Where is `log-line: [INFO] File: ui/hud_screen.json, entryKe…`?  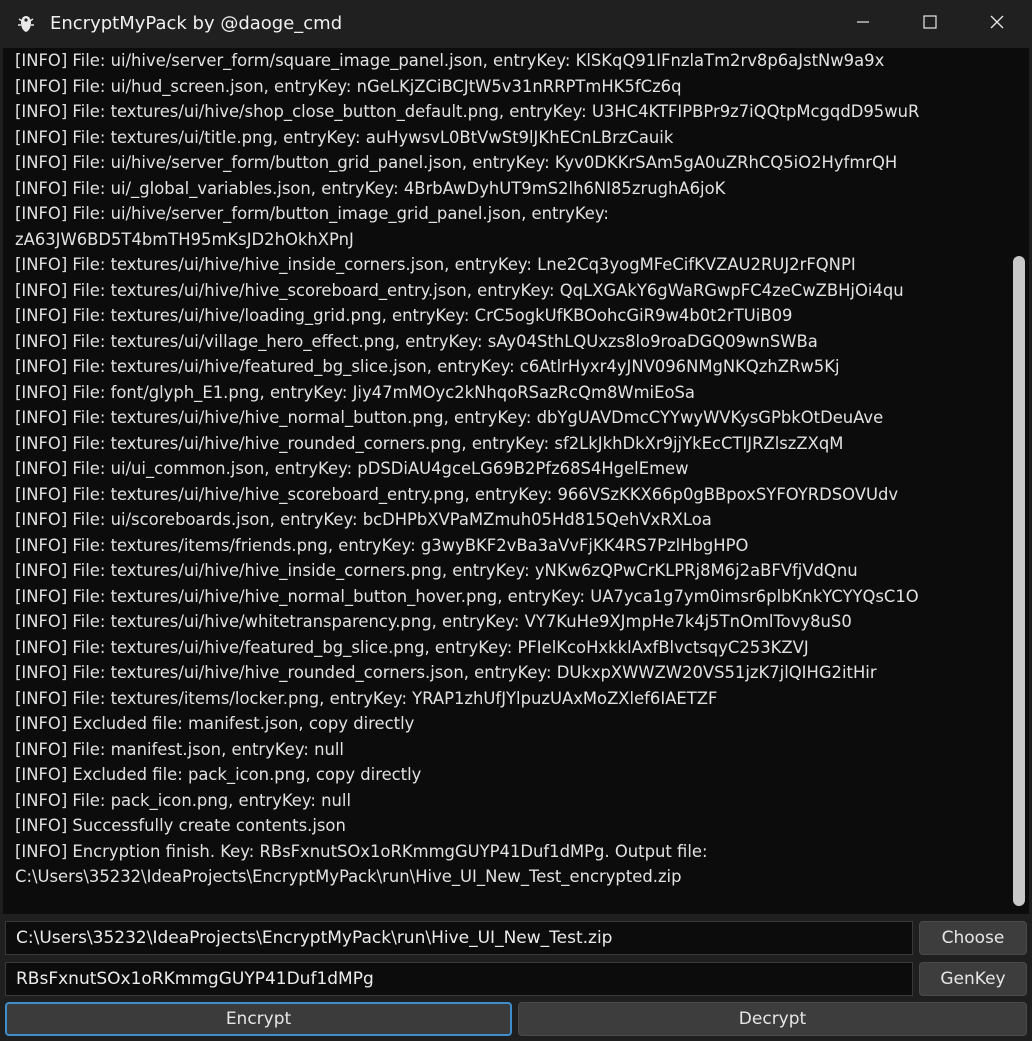 log-line: [INFO] File: ui/hud_screen.json, entryKe… is located at coordinates (348, 86).